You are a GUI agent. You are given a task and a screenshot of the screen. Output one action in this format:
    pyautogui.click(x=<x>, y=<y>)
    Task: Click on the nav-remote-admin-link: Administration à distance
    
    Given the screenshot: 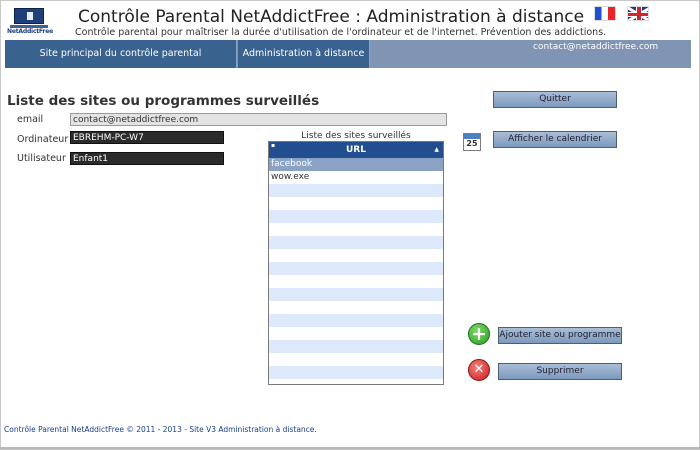 What is the action you would take?
    pyautogui.click(x=304, y=54)
    